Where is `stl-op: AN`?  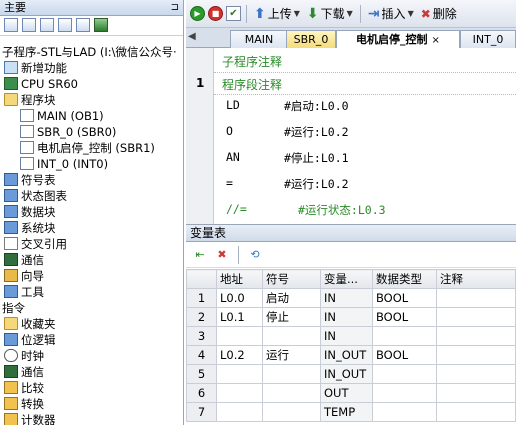
stl-op: AN is located at coordinates (233, 157).